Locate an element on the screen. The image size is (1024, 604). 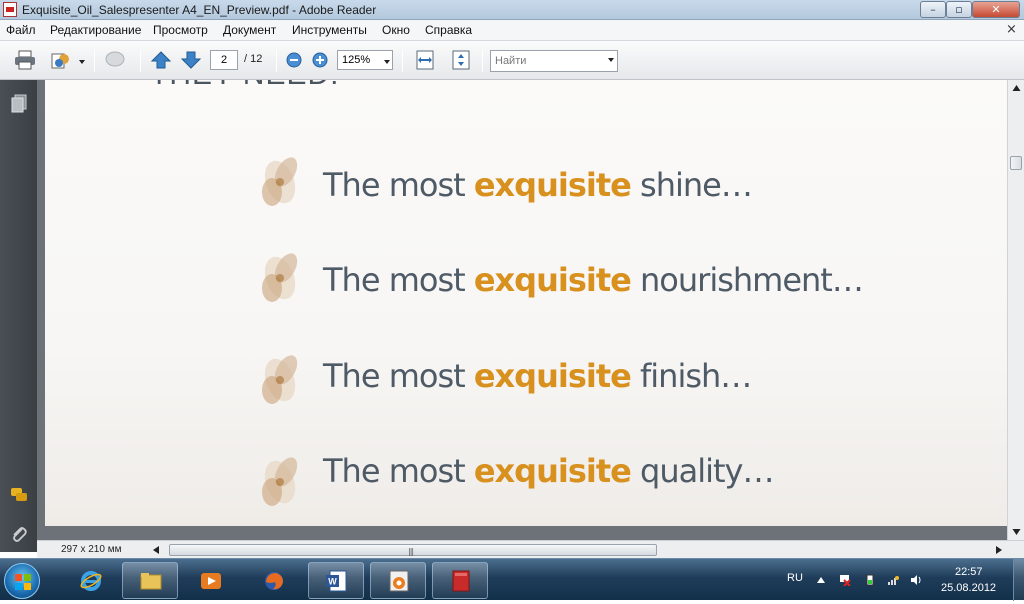
close-button: ✕ is located at coordinates (996, 9).